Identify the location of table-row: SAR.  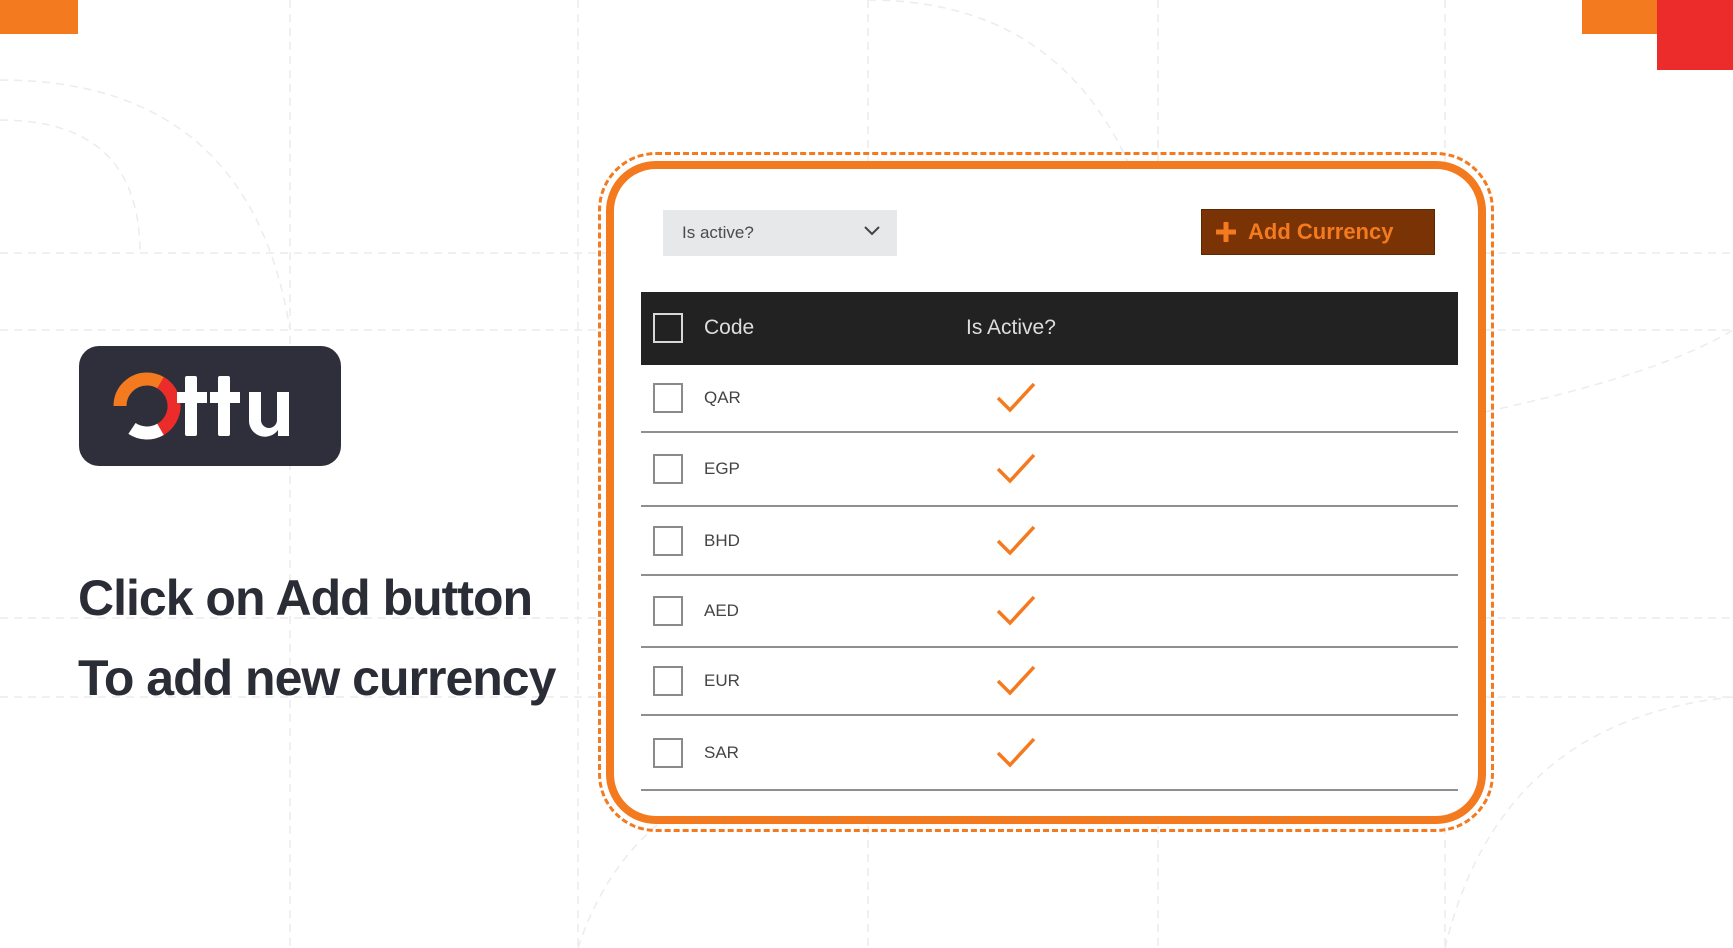
(1049, 753).